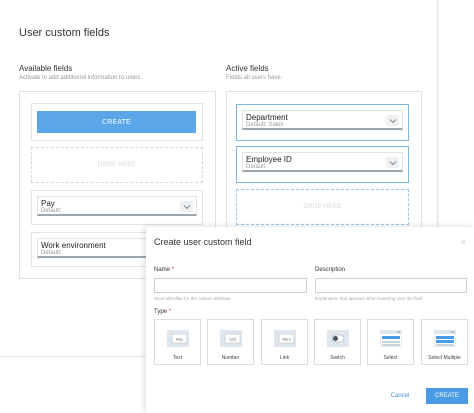  What do you see at coordinates (116, 122) in the screenshot?
I see `create-field-button: CREATE` at bounding box center [116, 122].